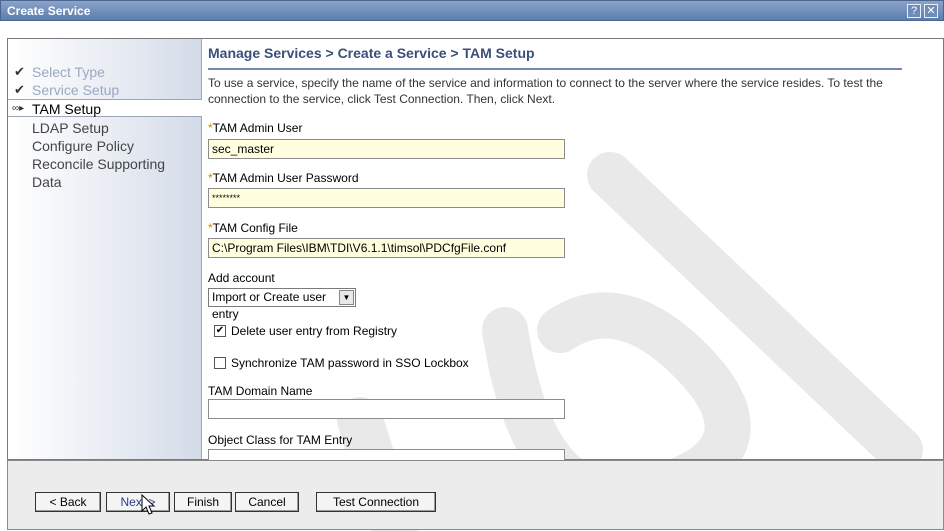 The height and width of the screenshot is (531, 944). I want to click on admin-user-label: *TAM Admin User, so click(255, 128).